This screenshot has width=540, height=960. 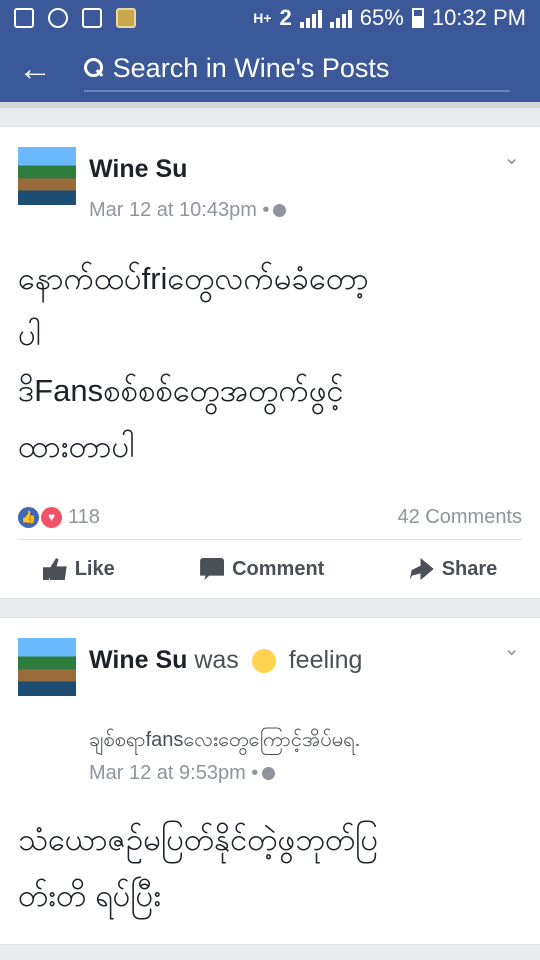 I want to click on like-label: Like, so click(x=94, y=568).